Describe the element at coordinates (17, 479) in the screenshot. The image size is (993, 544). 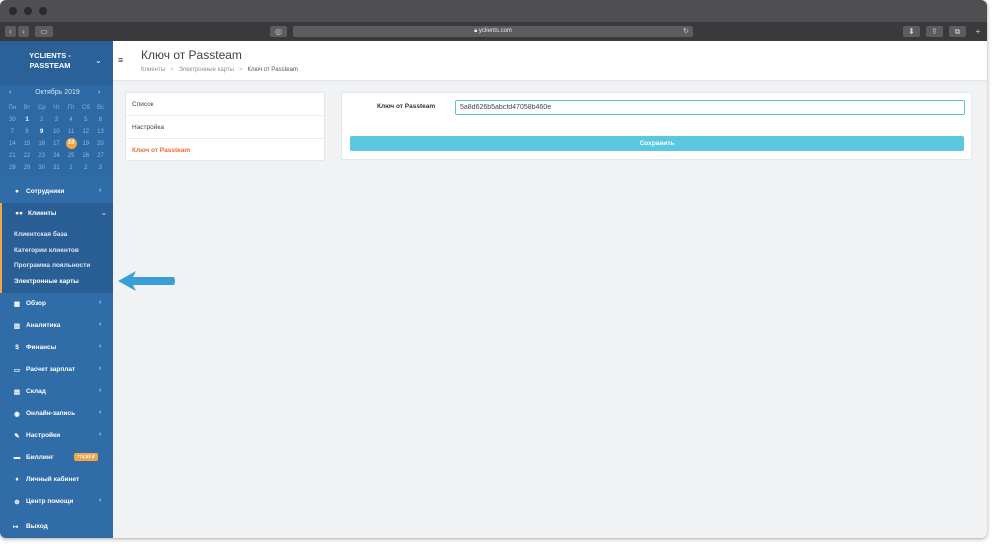
I see `person-icon: ♦` at that location.